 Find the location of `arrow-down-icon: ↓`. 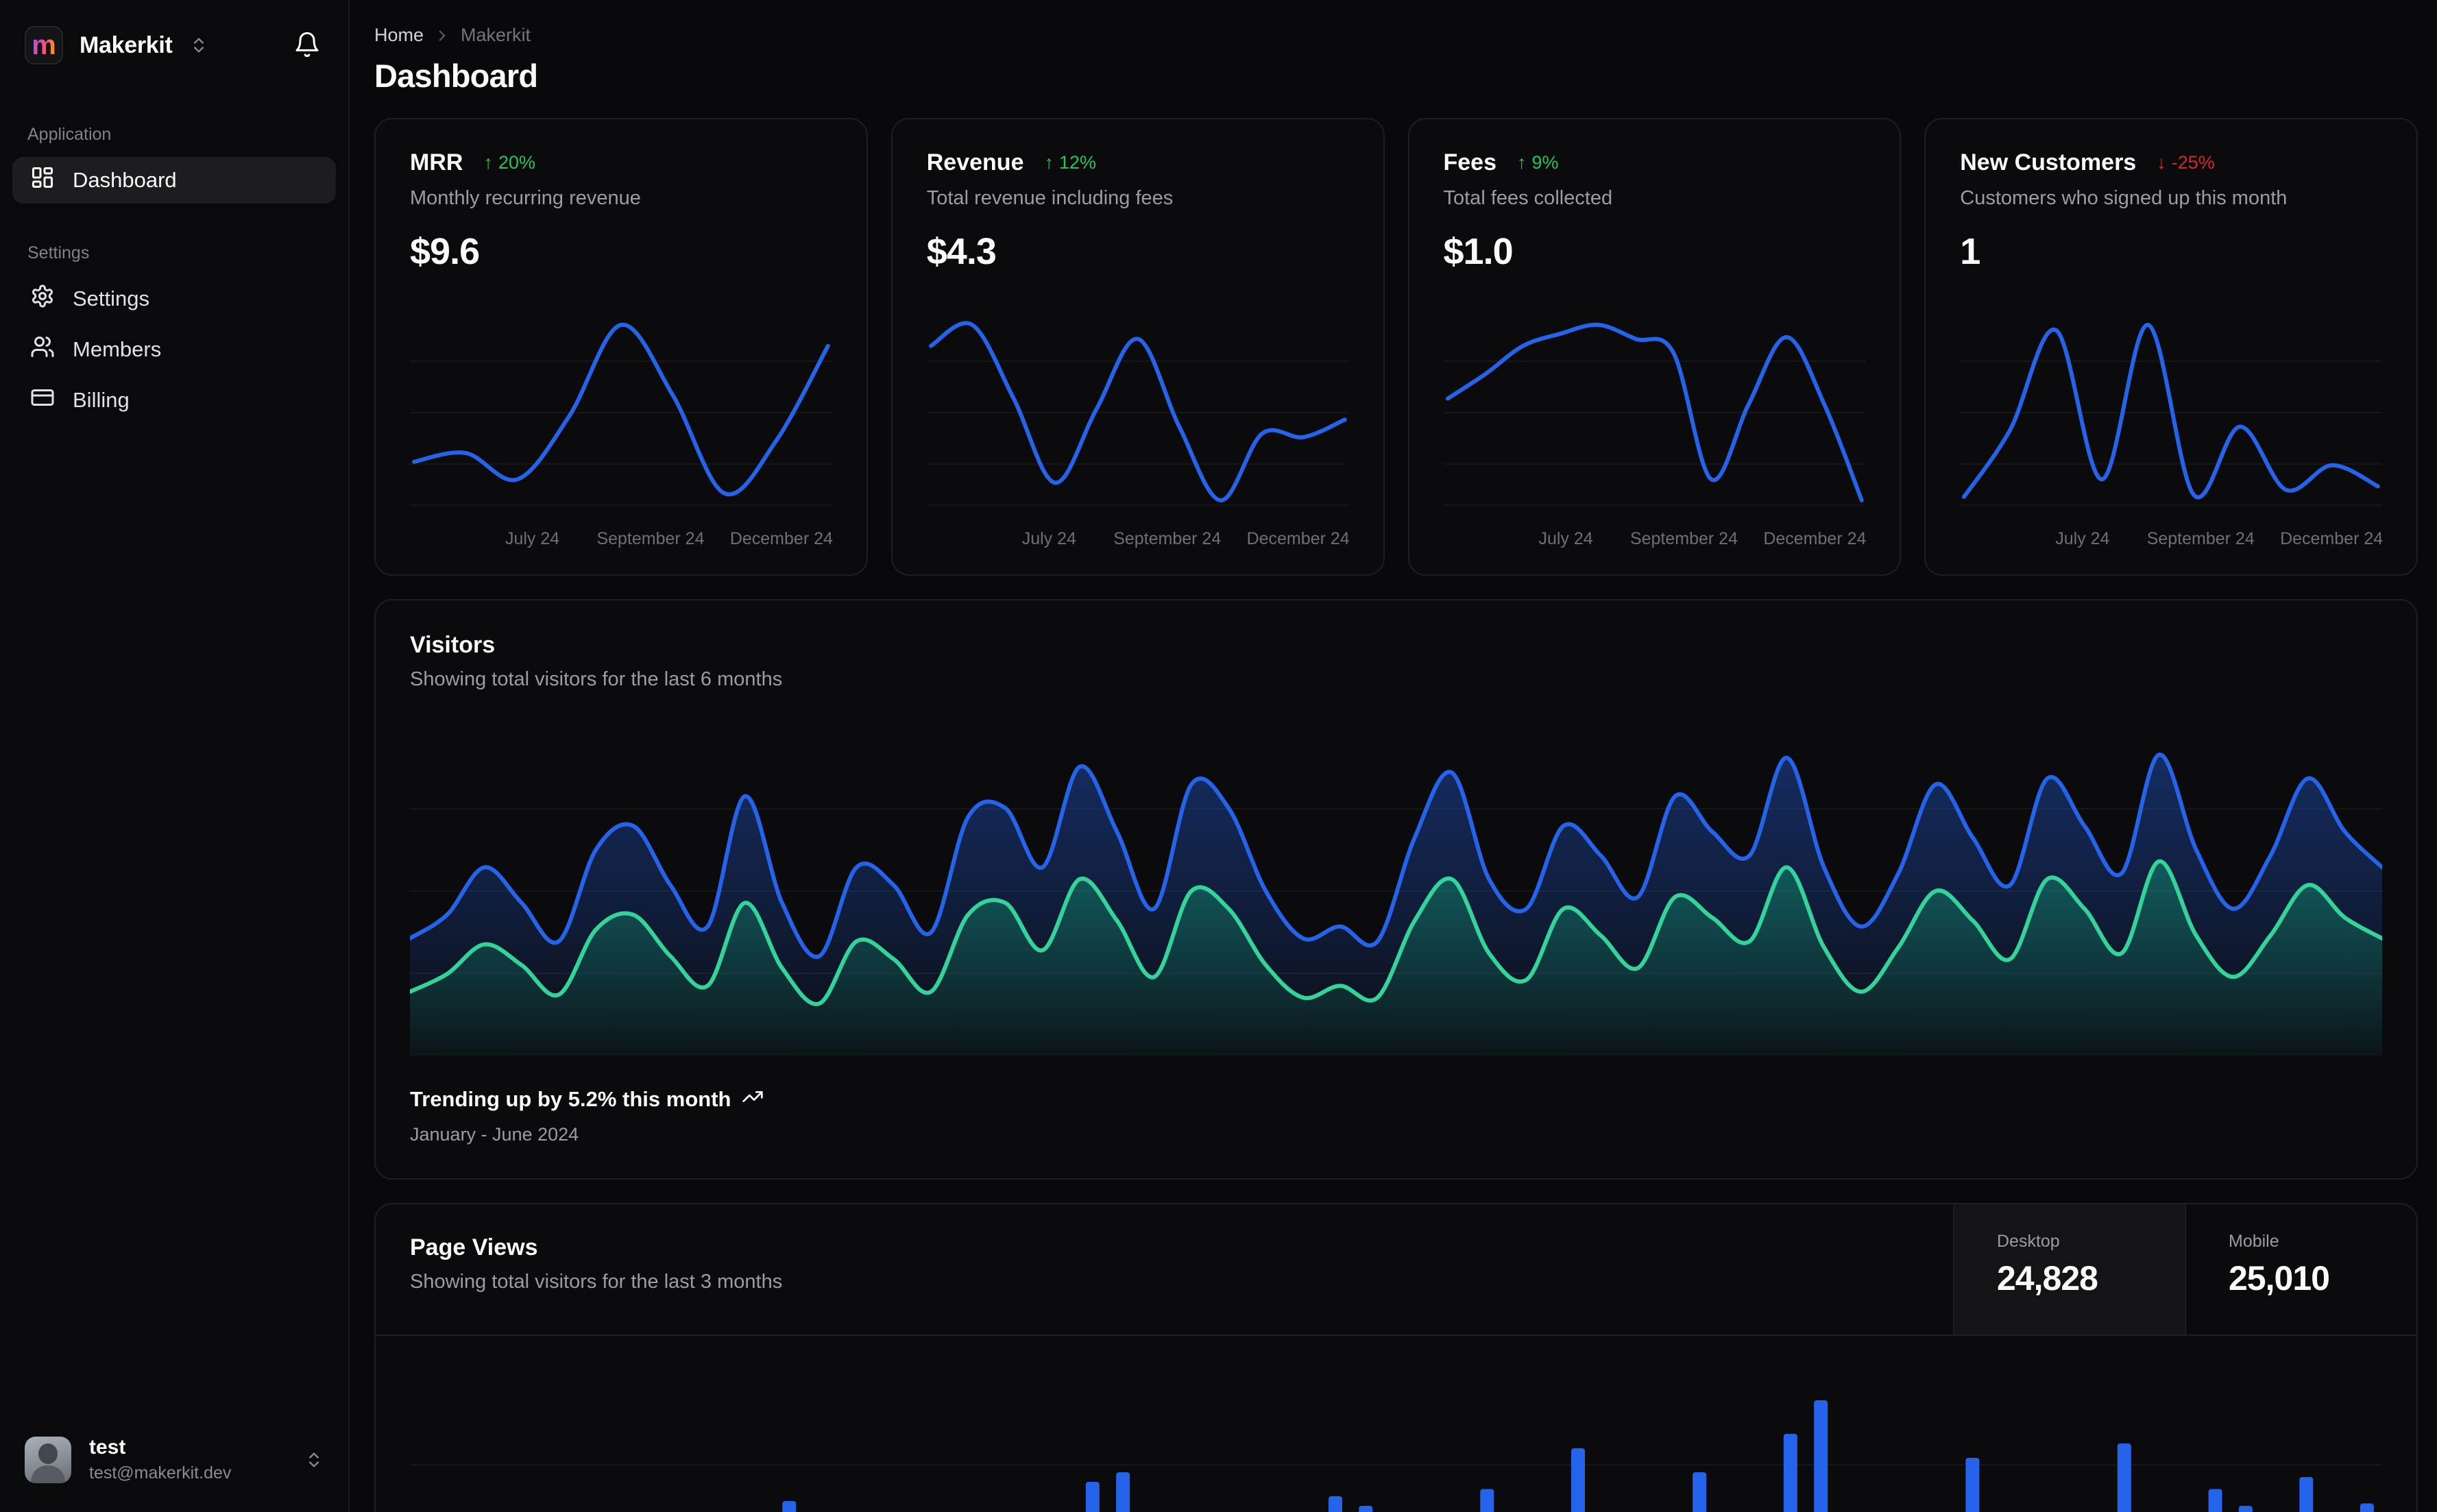

arrow-down-icon: ↓ is located at coordinates (2161, 163).